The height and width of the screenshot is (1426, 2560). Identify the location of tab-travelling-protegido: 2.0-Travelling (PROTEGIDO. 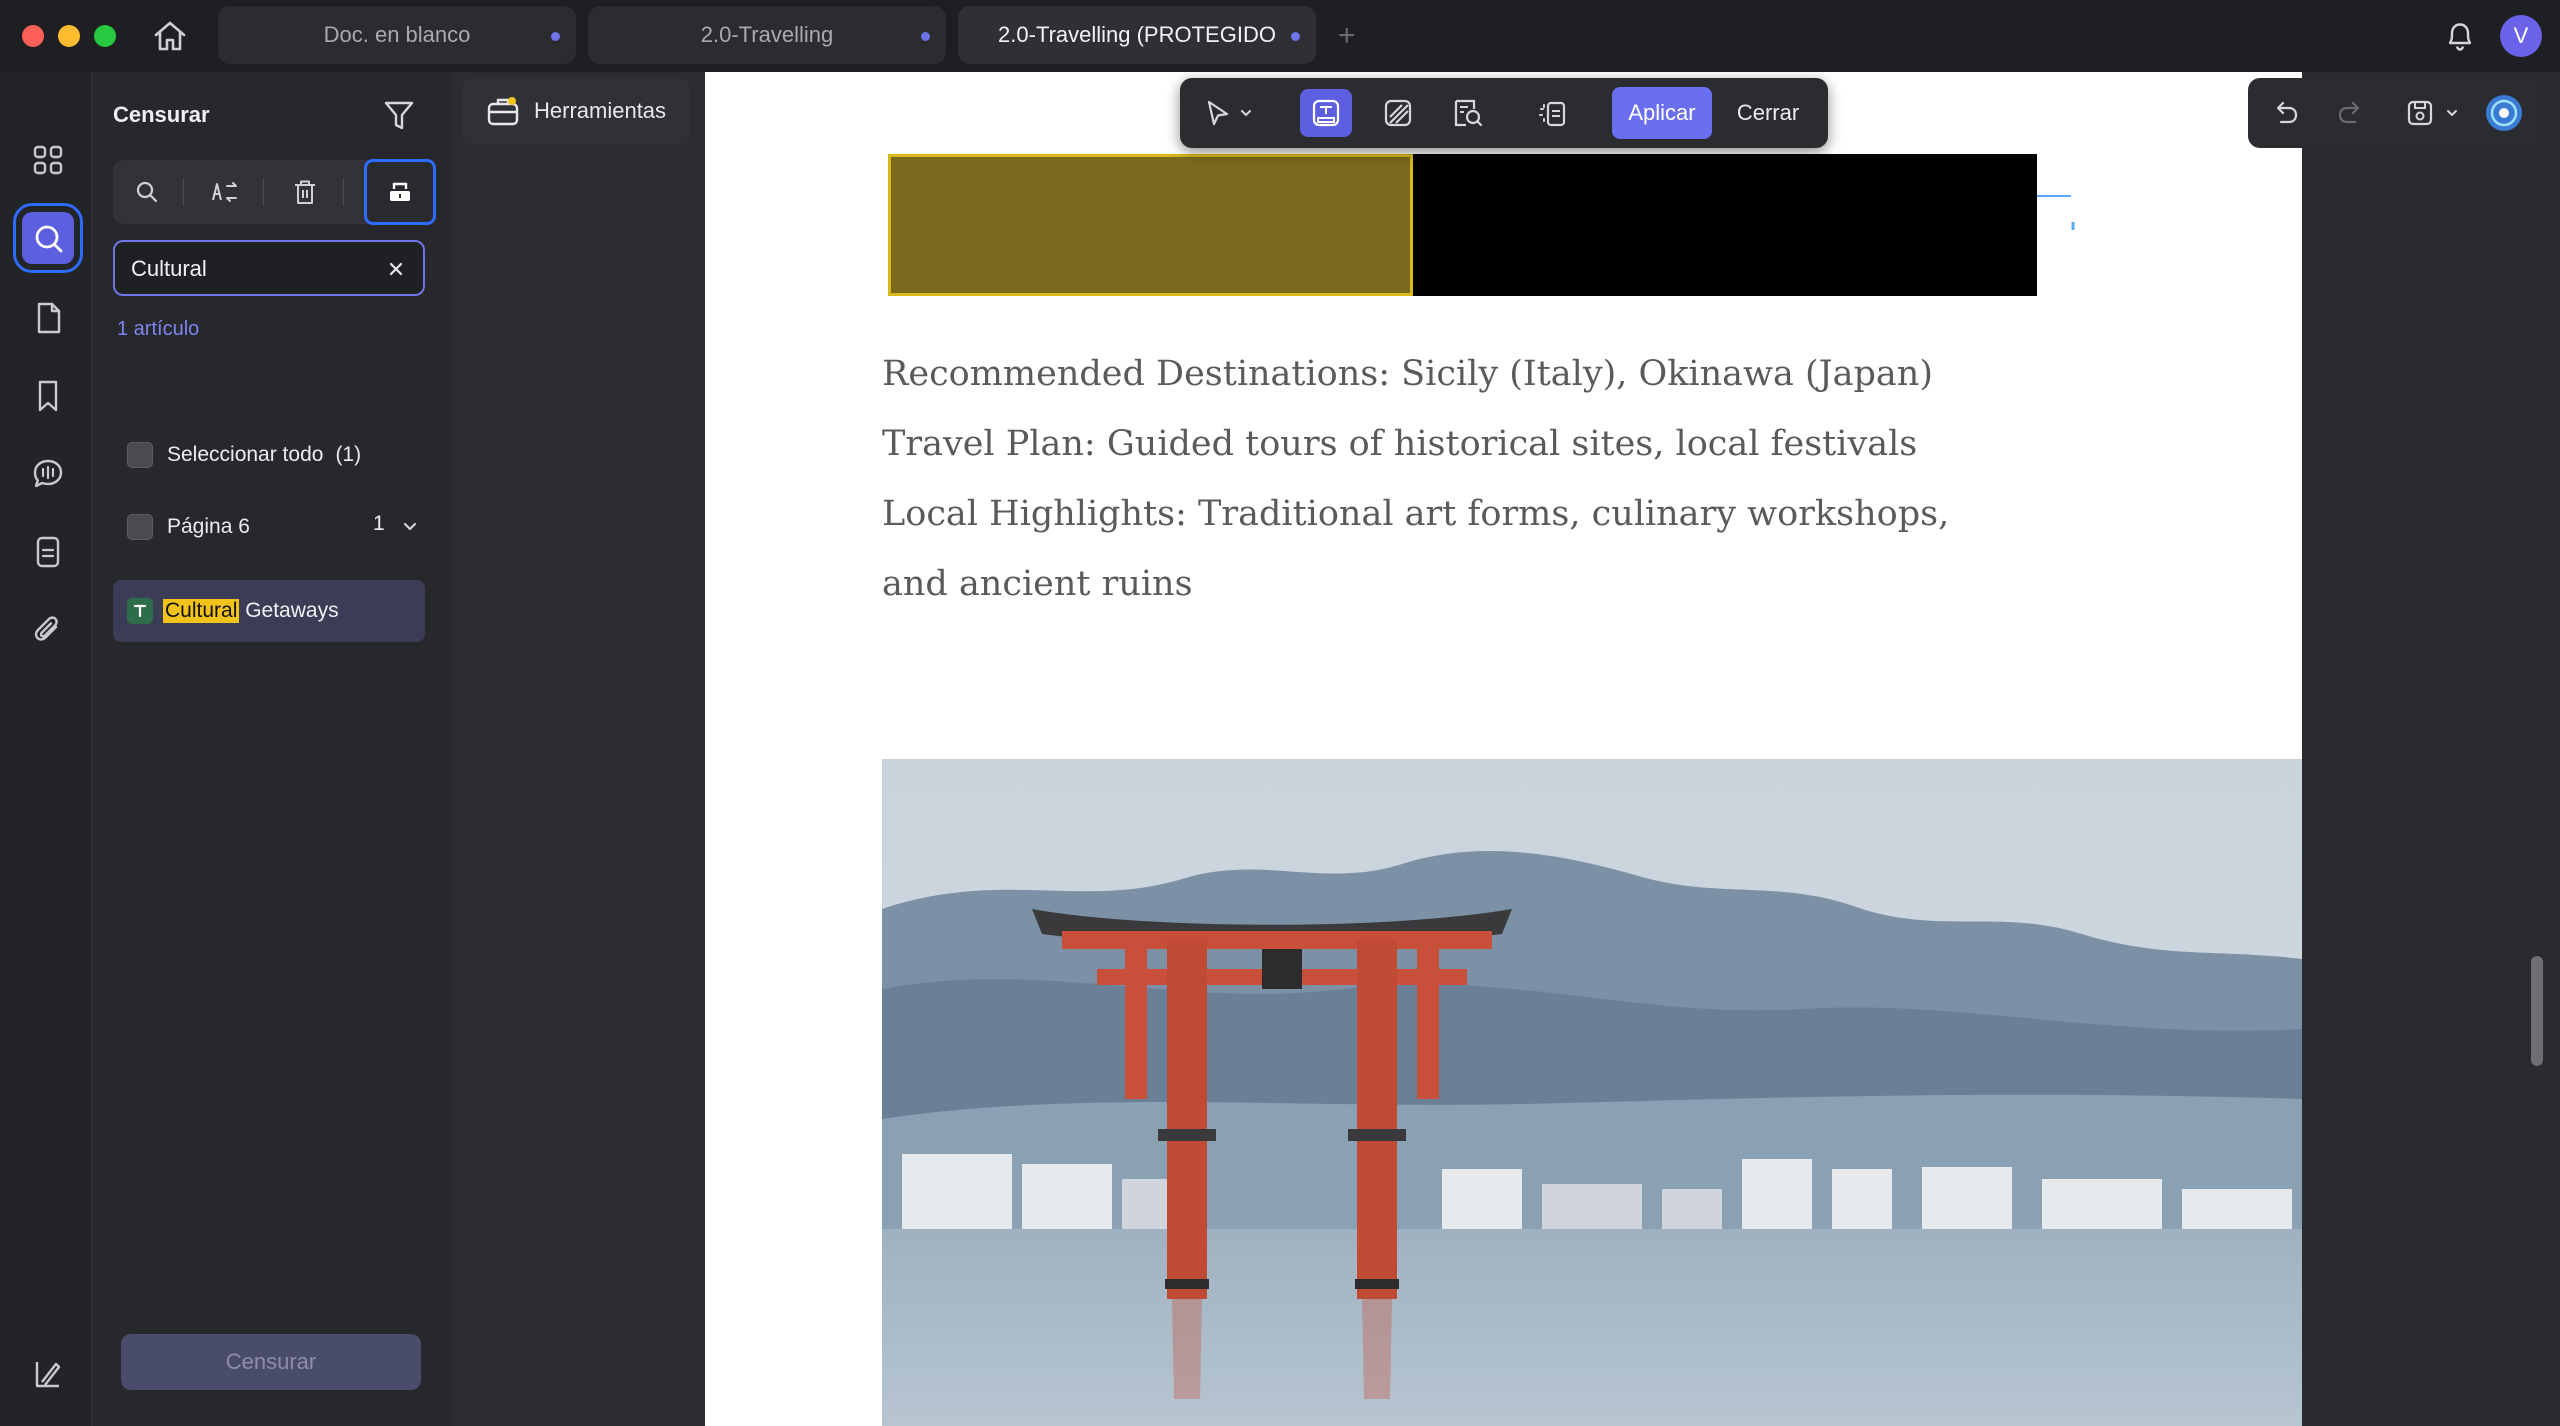
(1137, 35).